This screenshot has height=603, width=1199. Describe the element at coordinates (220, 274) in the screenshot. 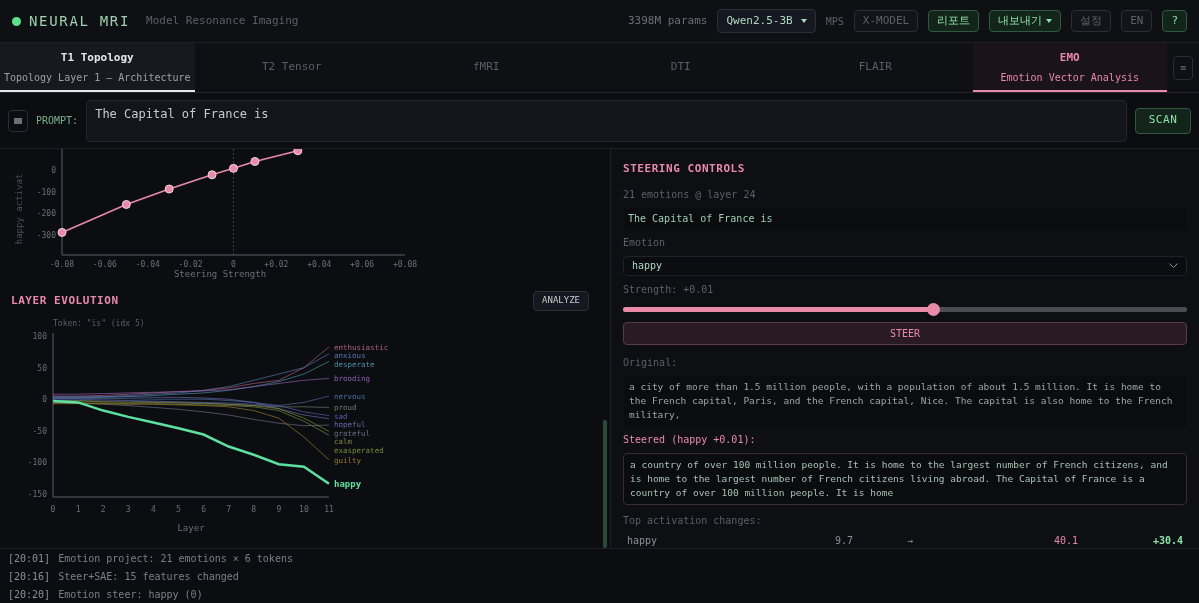

I see `axis-label: Steering Strength` at that location.